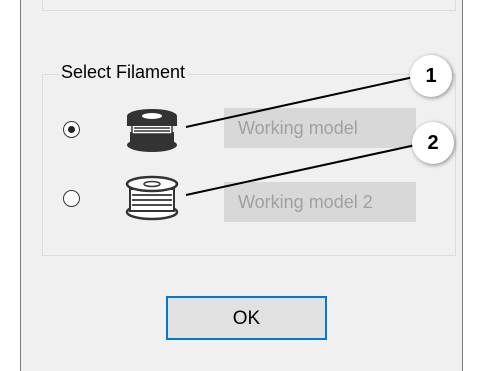 This screenshot has height=371, width=485. I want to click on callout-1-leader, so click(309, 100).